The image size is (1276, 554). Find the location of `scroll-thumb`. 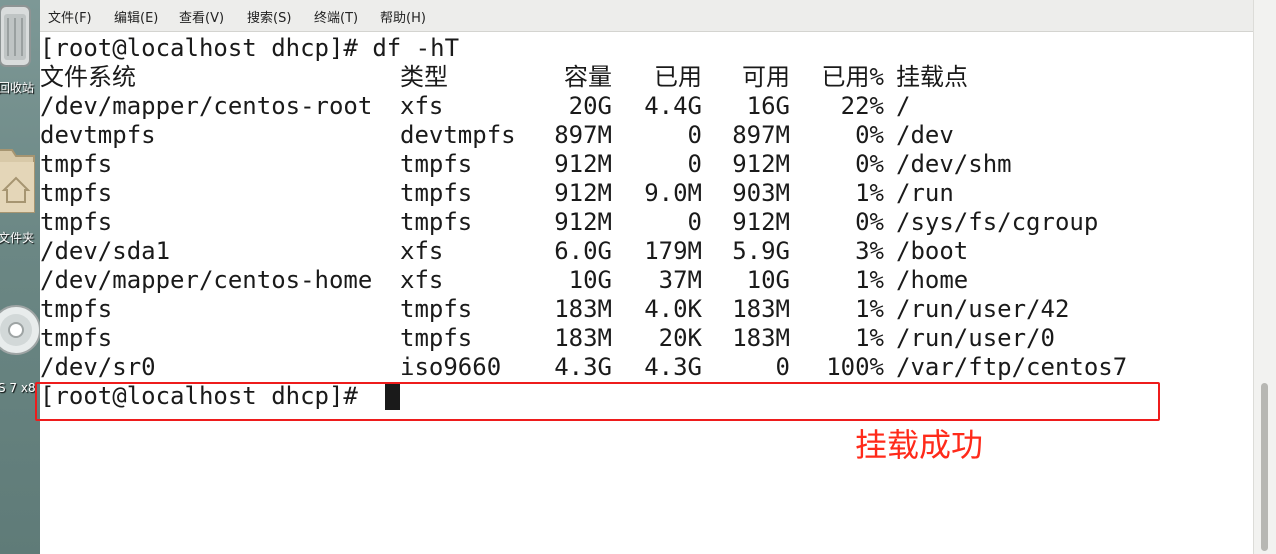

scroll-thumb is located at coordinates (1264, 467).